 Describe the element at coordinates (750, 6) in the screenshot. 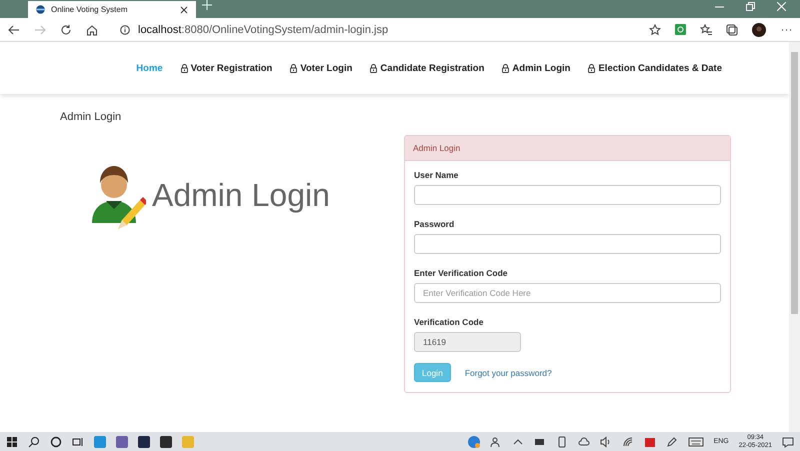

I see `restore-icon` at that location.